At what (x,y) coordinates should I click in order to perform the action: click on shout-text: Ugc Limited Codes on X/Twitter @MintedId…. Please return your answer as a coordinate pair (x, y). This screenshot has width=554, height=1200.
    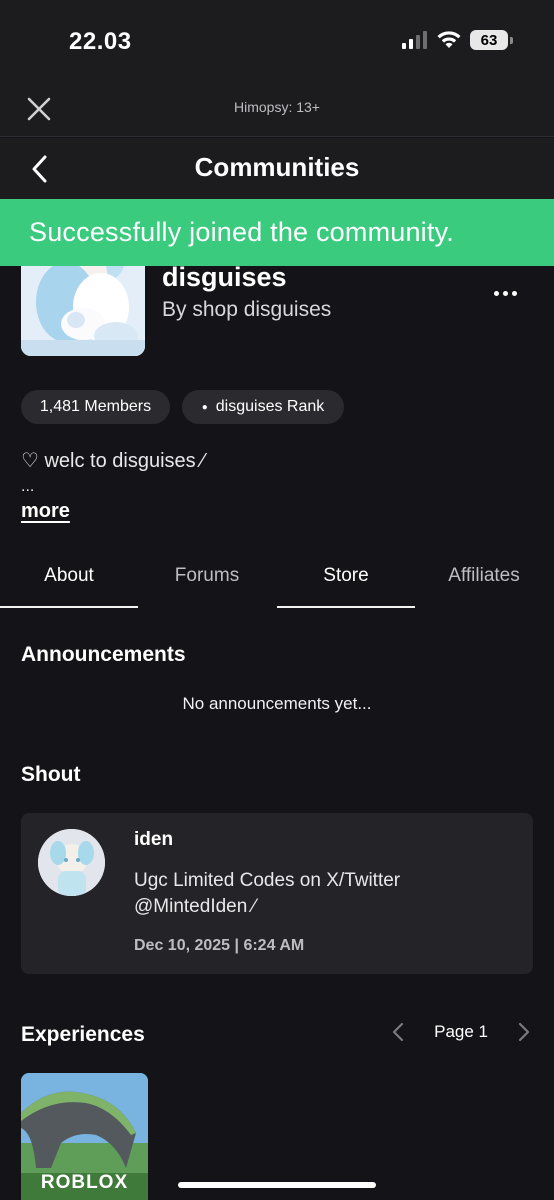
    Looking at the image, I should click on (267, 893).